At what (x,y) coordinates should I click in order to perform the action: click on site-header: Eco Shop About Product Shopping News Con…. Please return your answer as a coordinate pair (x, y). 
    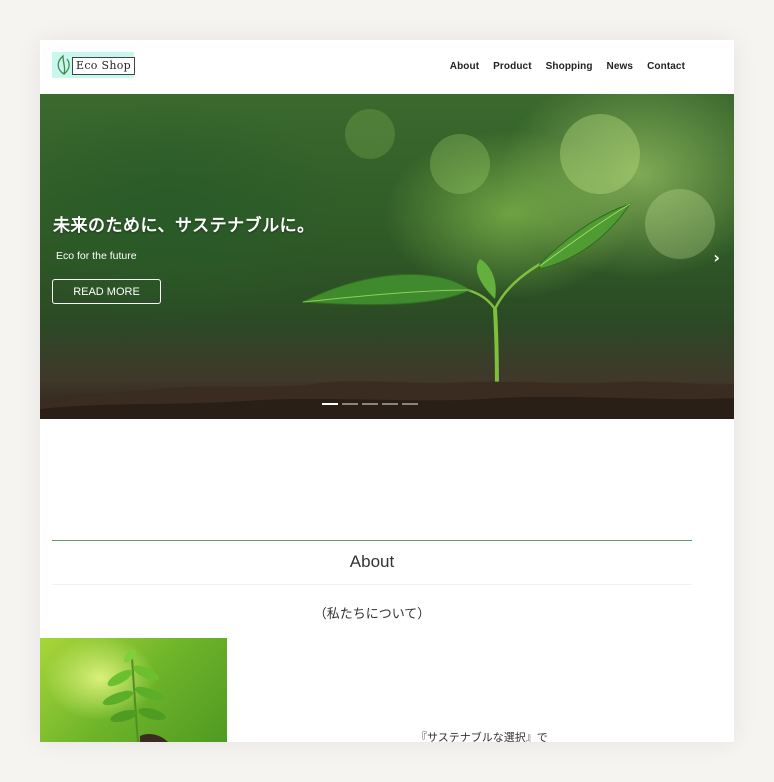
    Looking at the image, I should click on (387, 67).